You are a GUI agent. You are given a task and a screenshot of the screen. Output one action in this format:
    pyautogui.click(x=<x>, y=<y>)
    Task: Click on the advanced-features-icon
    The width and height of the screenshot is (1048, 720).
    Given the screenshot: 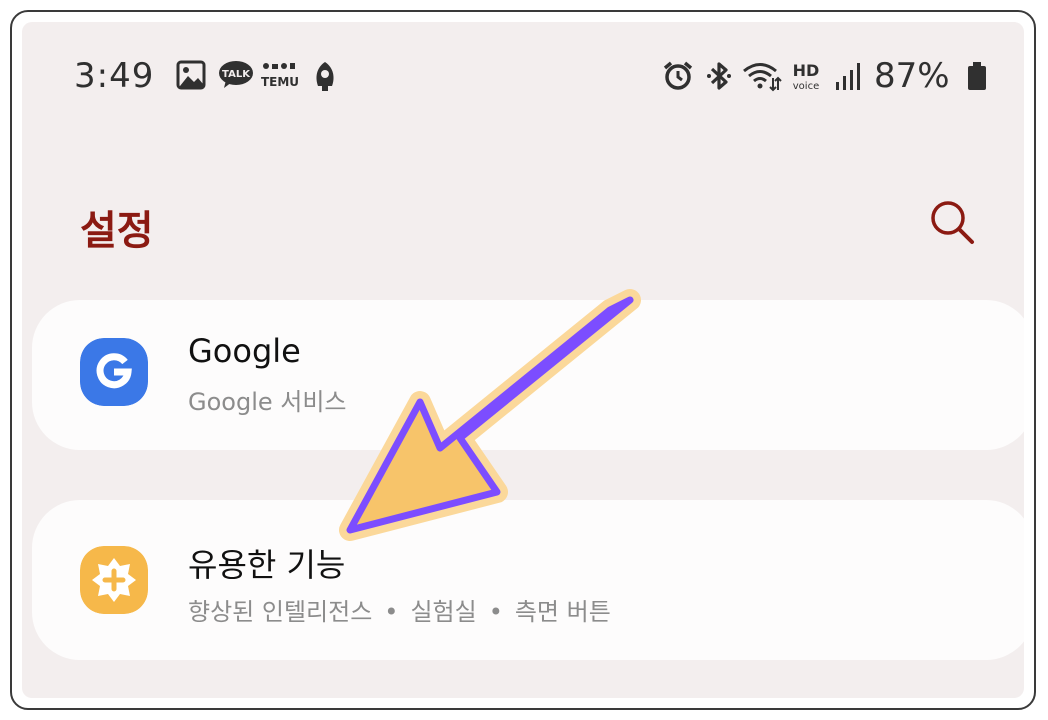 What is the action you would take?
    pyautogui.click(x=114, y=580)
    